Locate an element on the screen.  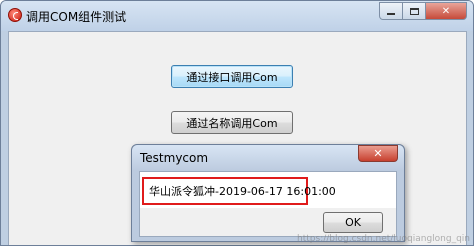
close-button: ✕ is located at coordinates (446, 11).